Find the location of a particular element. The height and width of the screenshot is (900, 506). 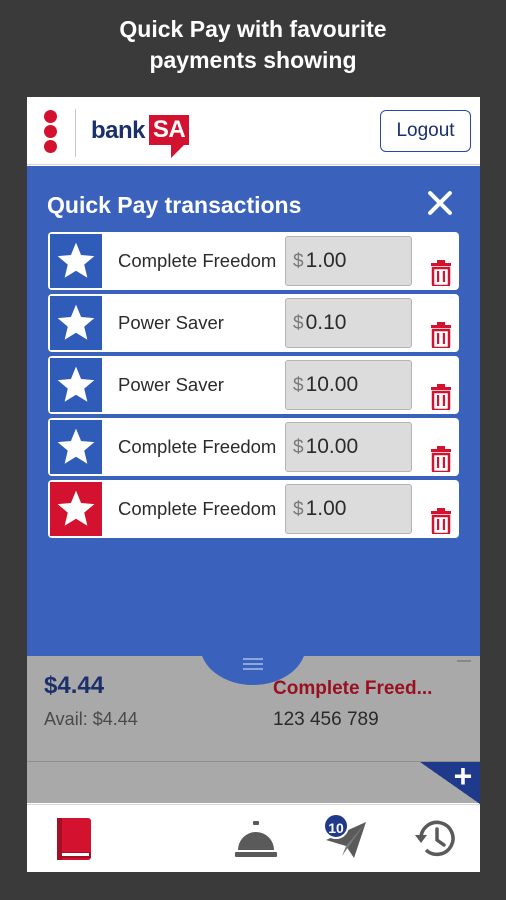

nav-history is located at coordinates (435, 838).